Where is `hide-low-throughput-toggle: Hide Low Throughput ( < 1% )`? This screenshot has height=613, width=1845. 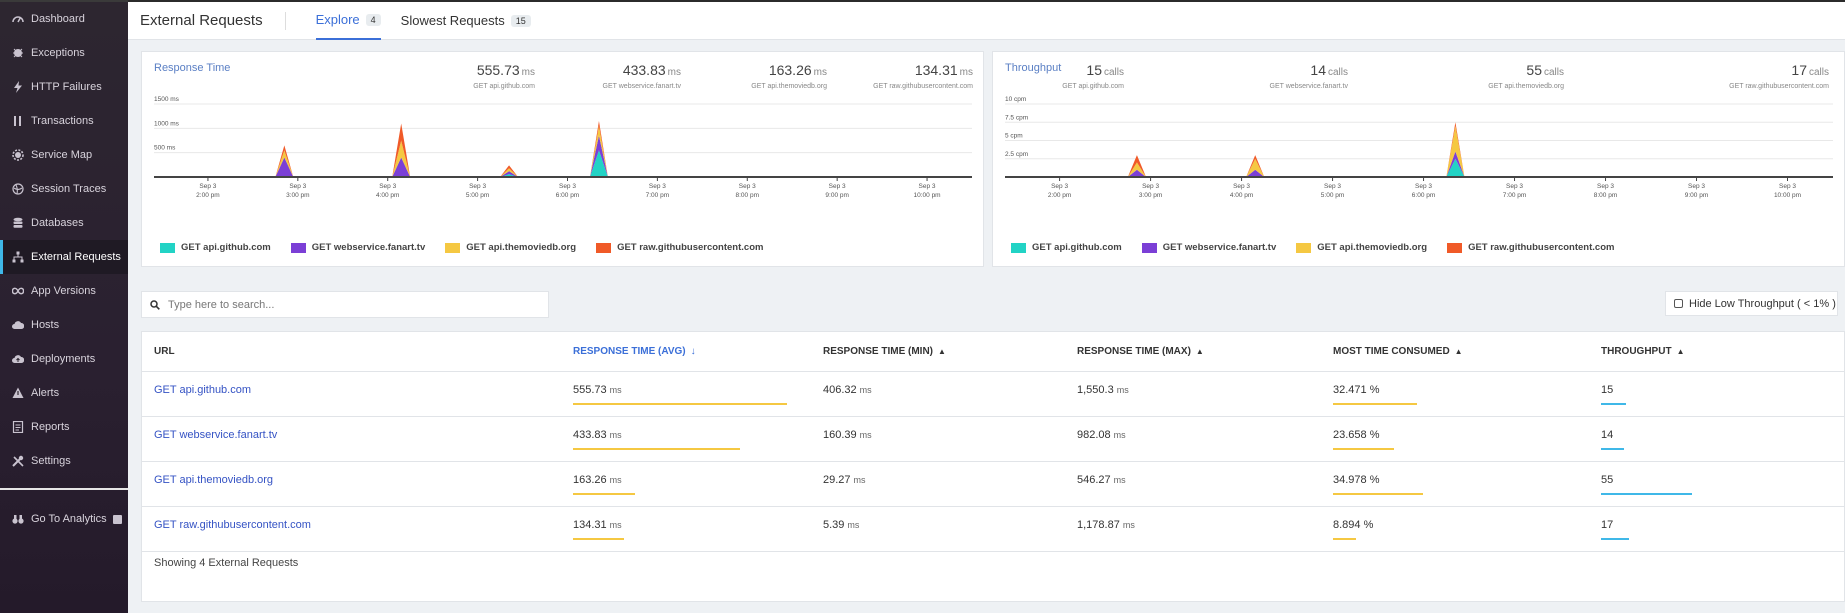 hide-low-throughput-toggle: Hide Low Throughput ( < 1% ) is located at coordinates (1751, 303).